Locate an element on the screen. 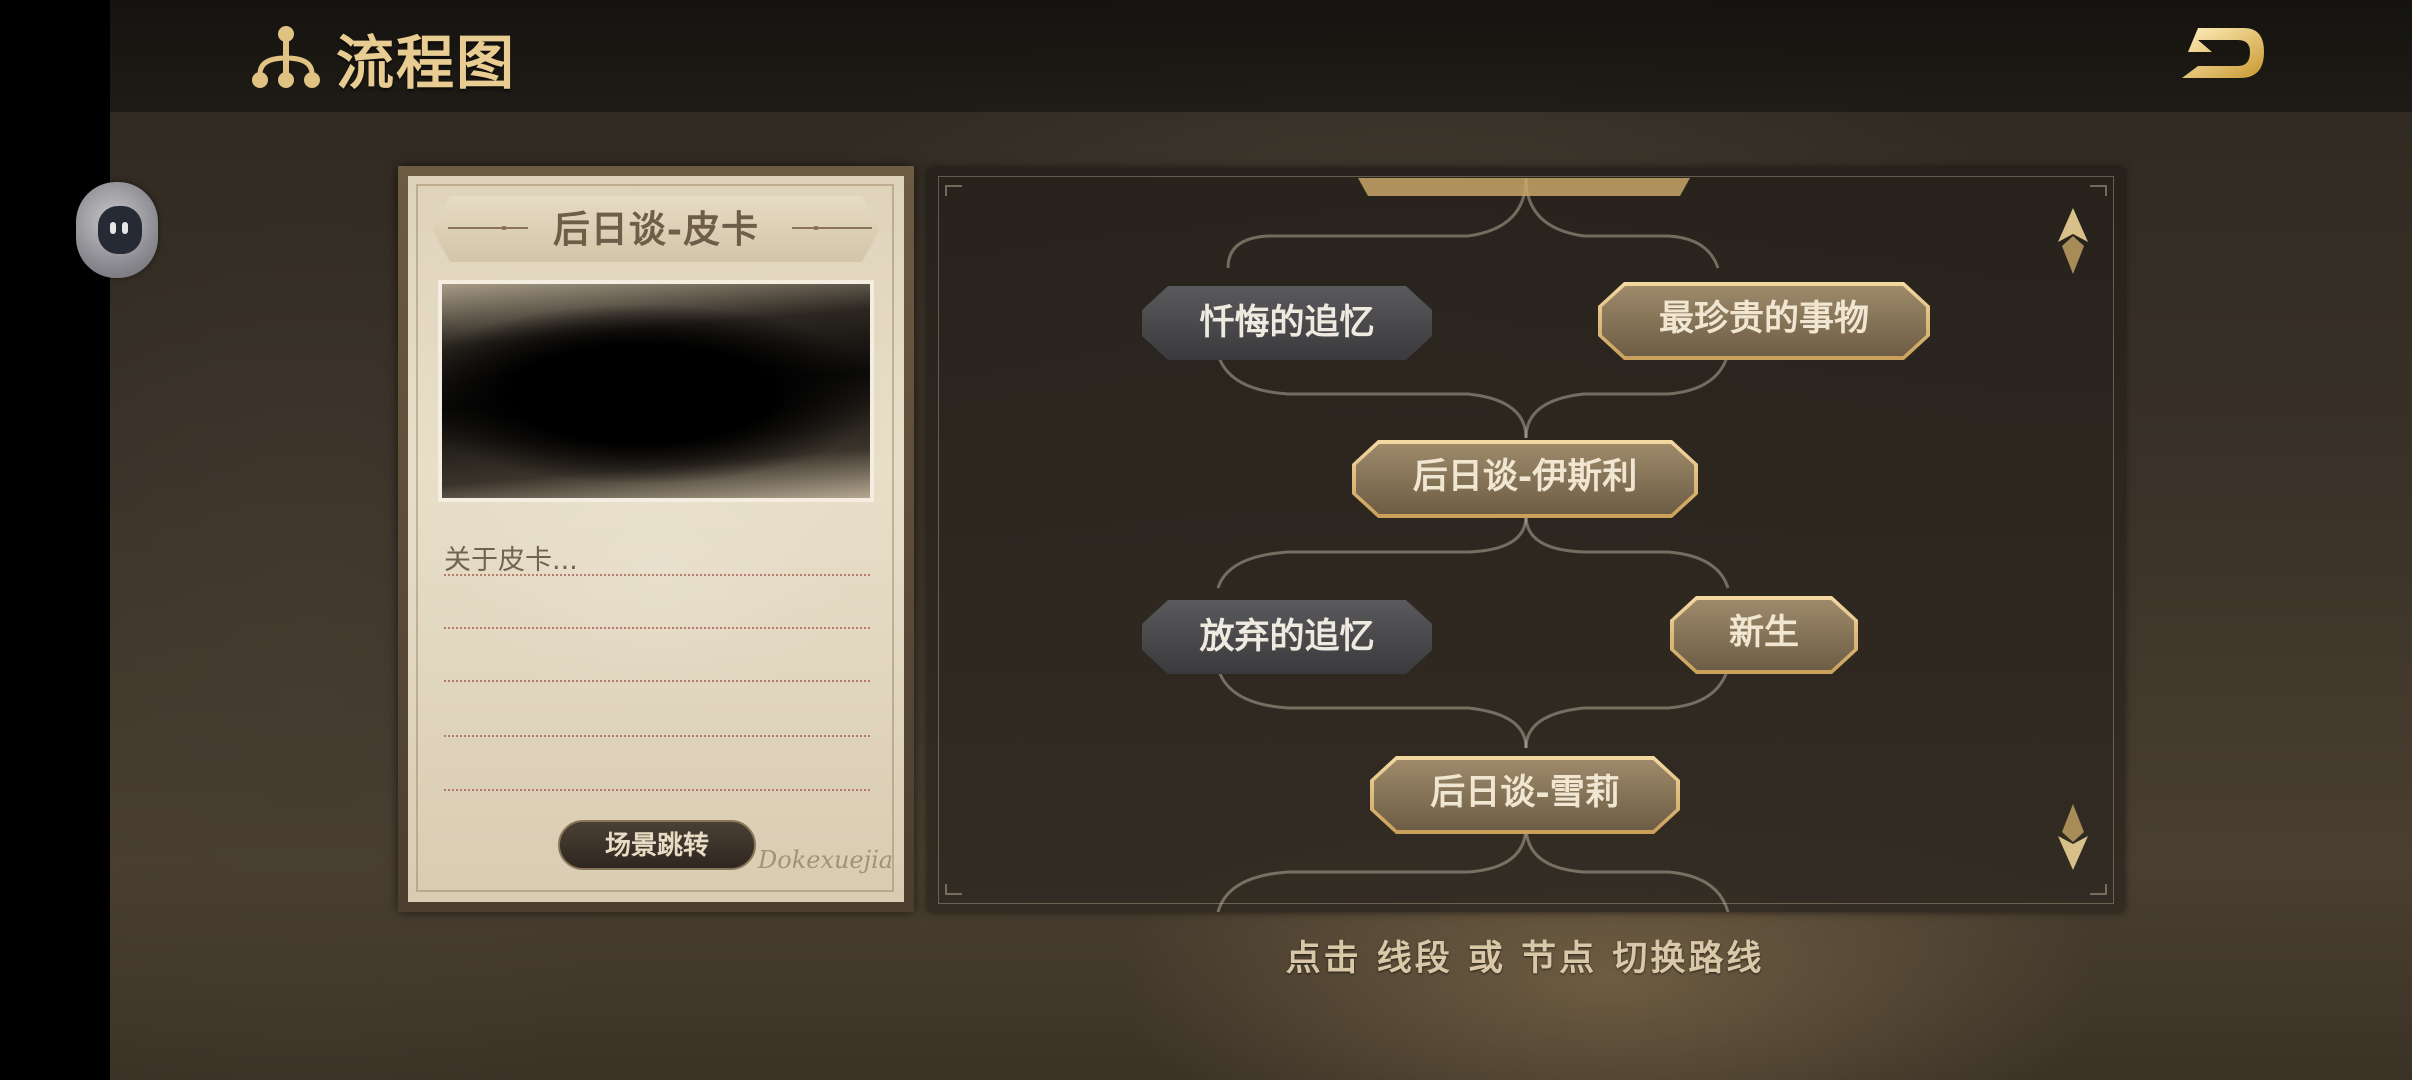 This screenshot has width=2412, height=1080. partial-node-top is located at coordinates (1524, 187).